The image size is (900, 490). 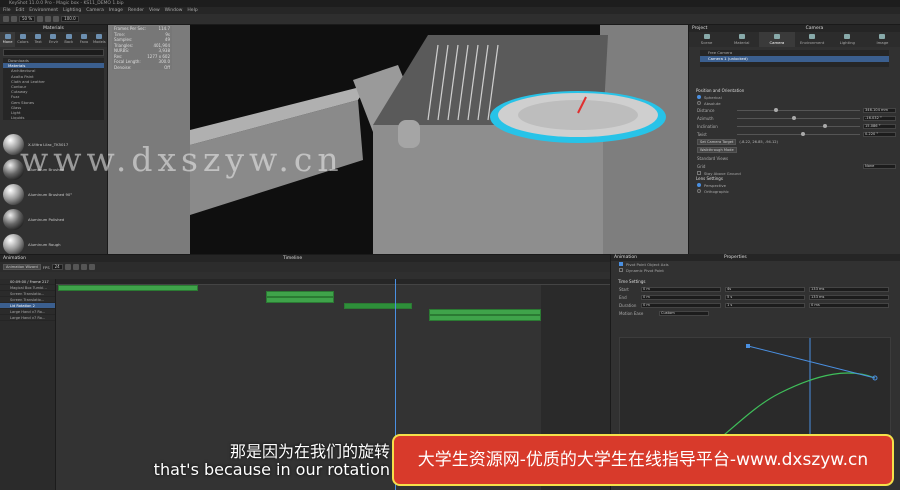 I want to click on time-field: 0 ms, so click(x=849, y=305).